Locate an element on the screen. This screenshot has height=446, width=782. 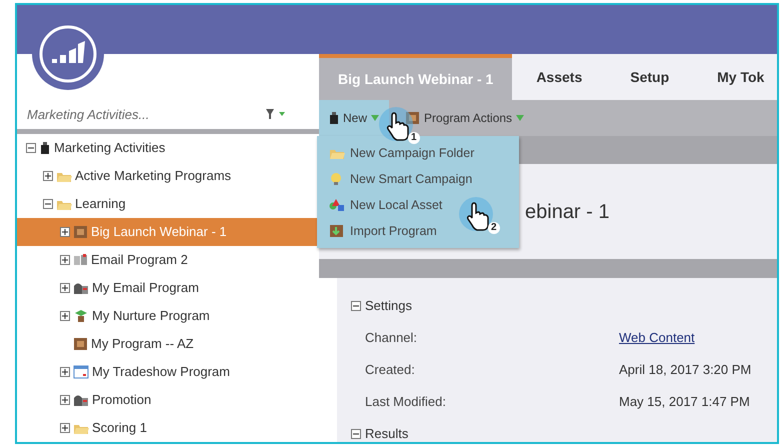
field-value: April 18, 2017 3:20 PM is located at coordinates (685, 370).